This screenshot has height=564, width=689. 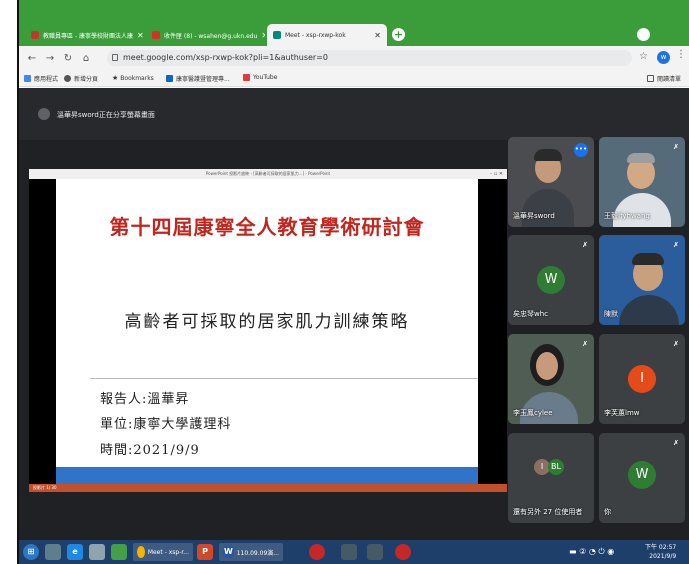 I want to click on taskbar-clock: 下午 02:57 2021/9/9, so click(x=660, y=552).